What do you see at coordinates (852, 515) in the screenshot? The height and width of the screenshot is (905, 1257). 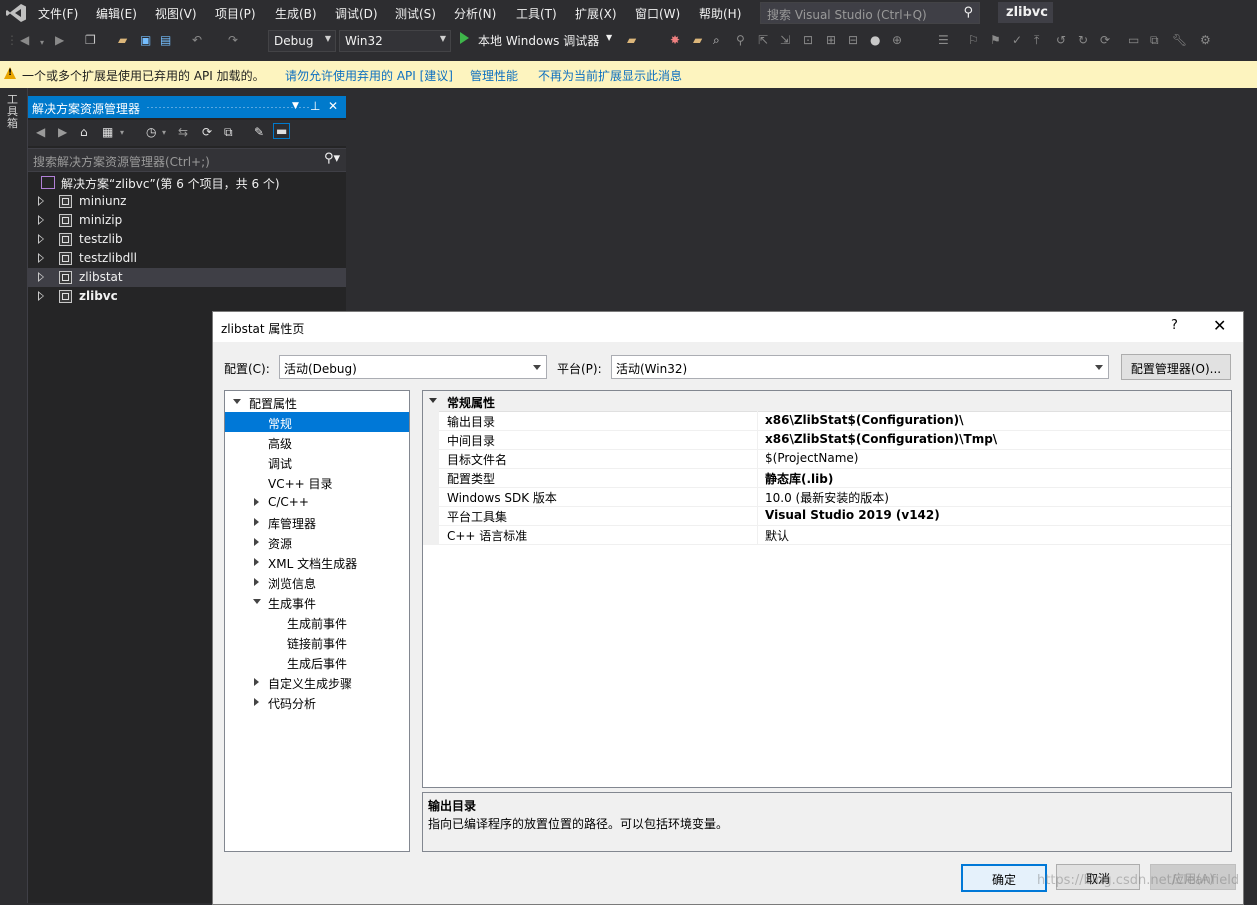 I see `property-value: Visual Studio 2019 (v142)` at bounding box center [852, 515].